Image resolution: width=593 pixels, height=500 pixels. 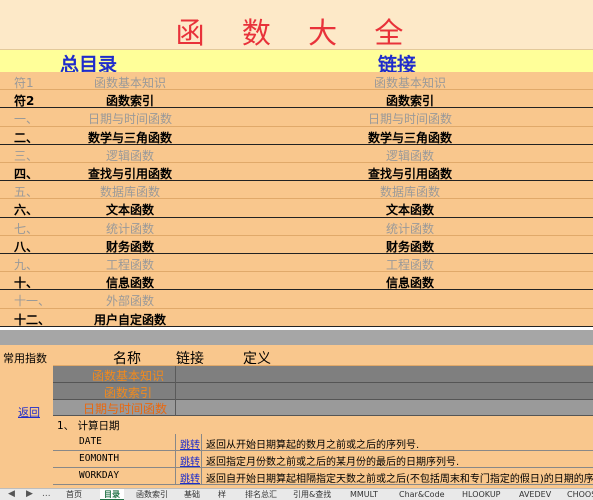 I want to click on toc-label: 数据库函数, so click(x=129, y=192).